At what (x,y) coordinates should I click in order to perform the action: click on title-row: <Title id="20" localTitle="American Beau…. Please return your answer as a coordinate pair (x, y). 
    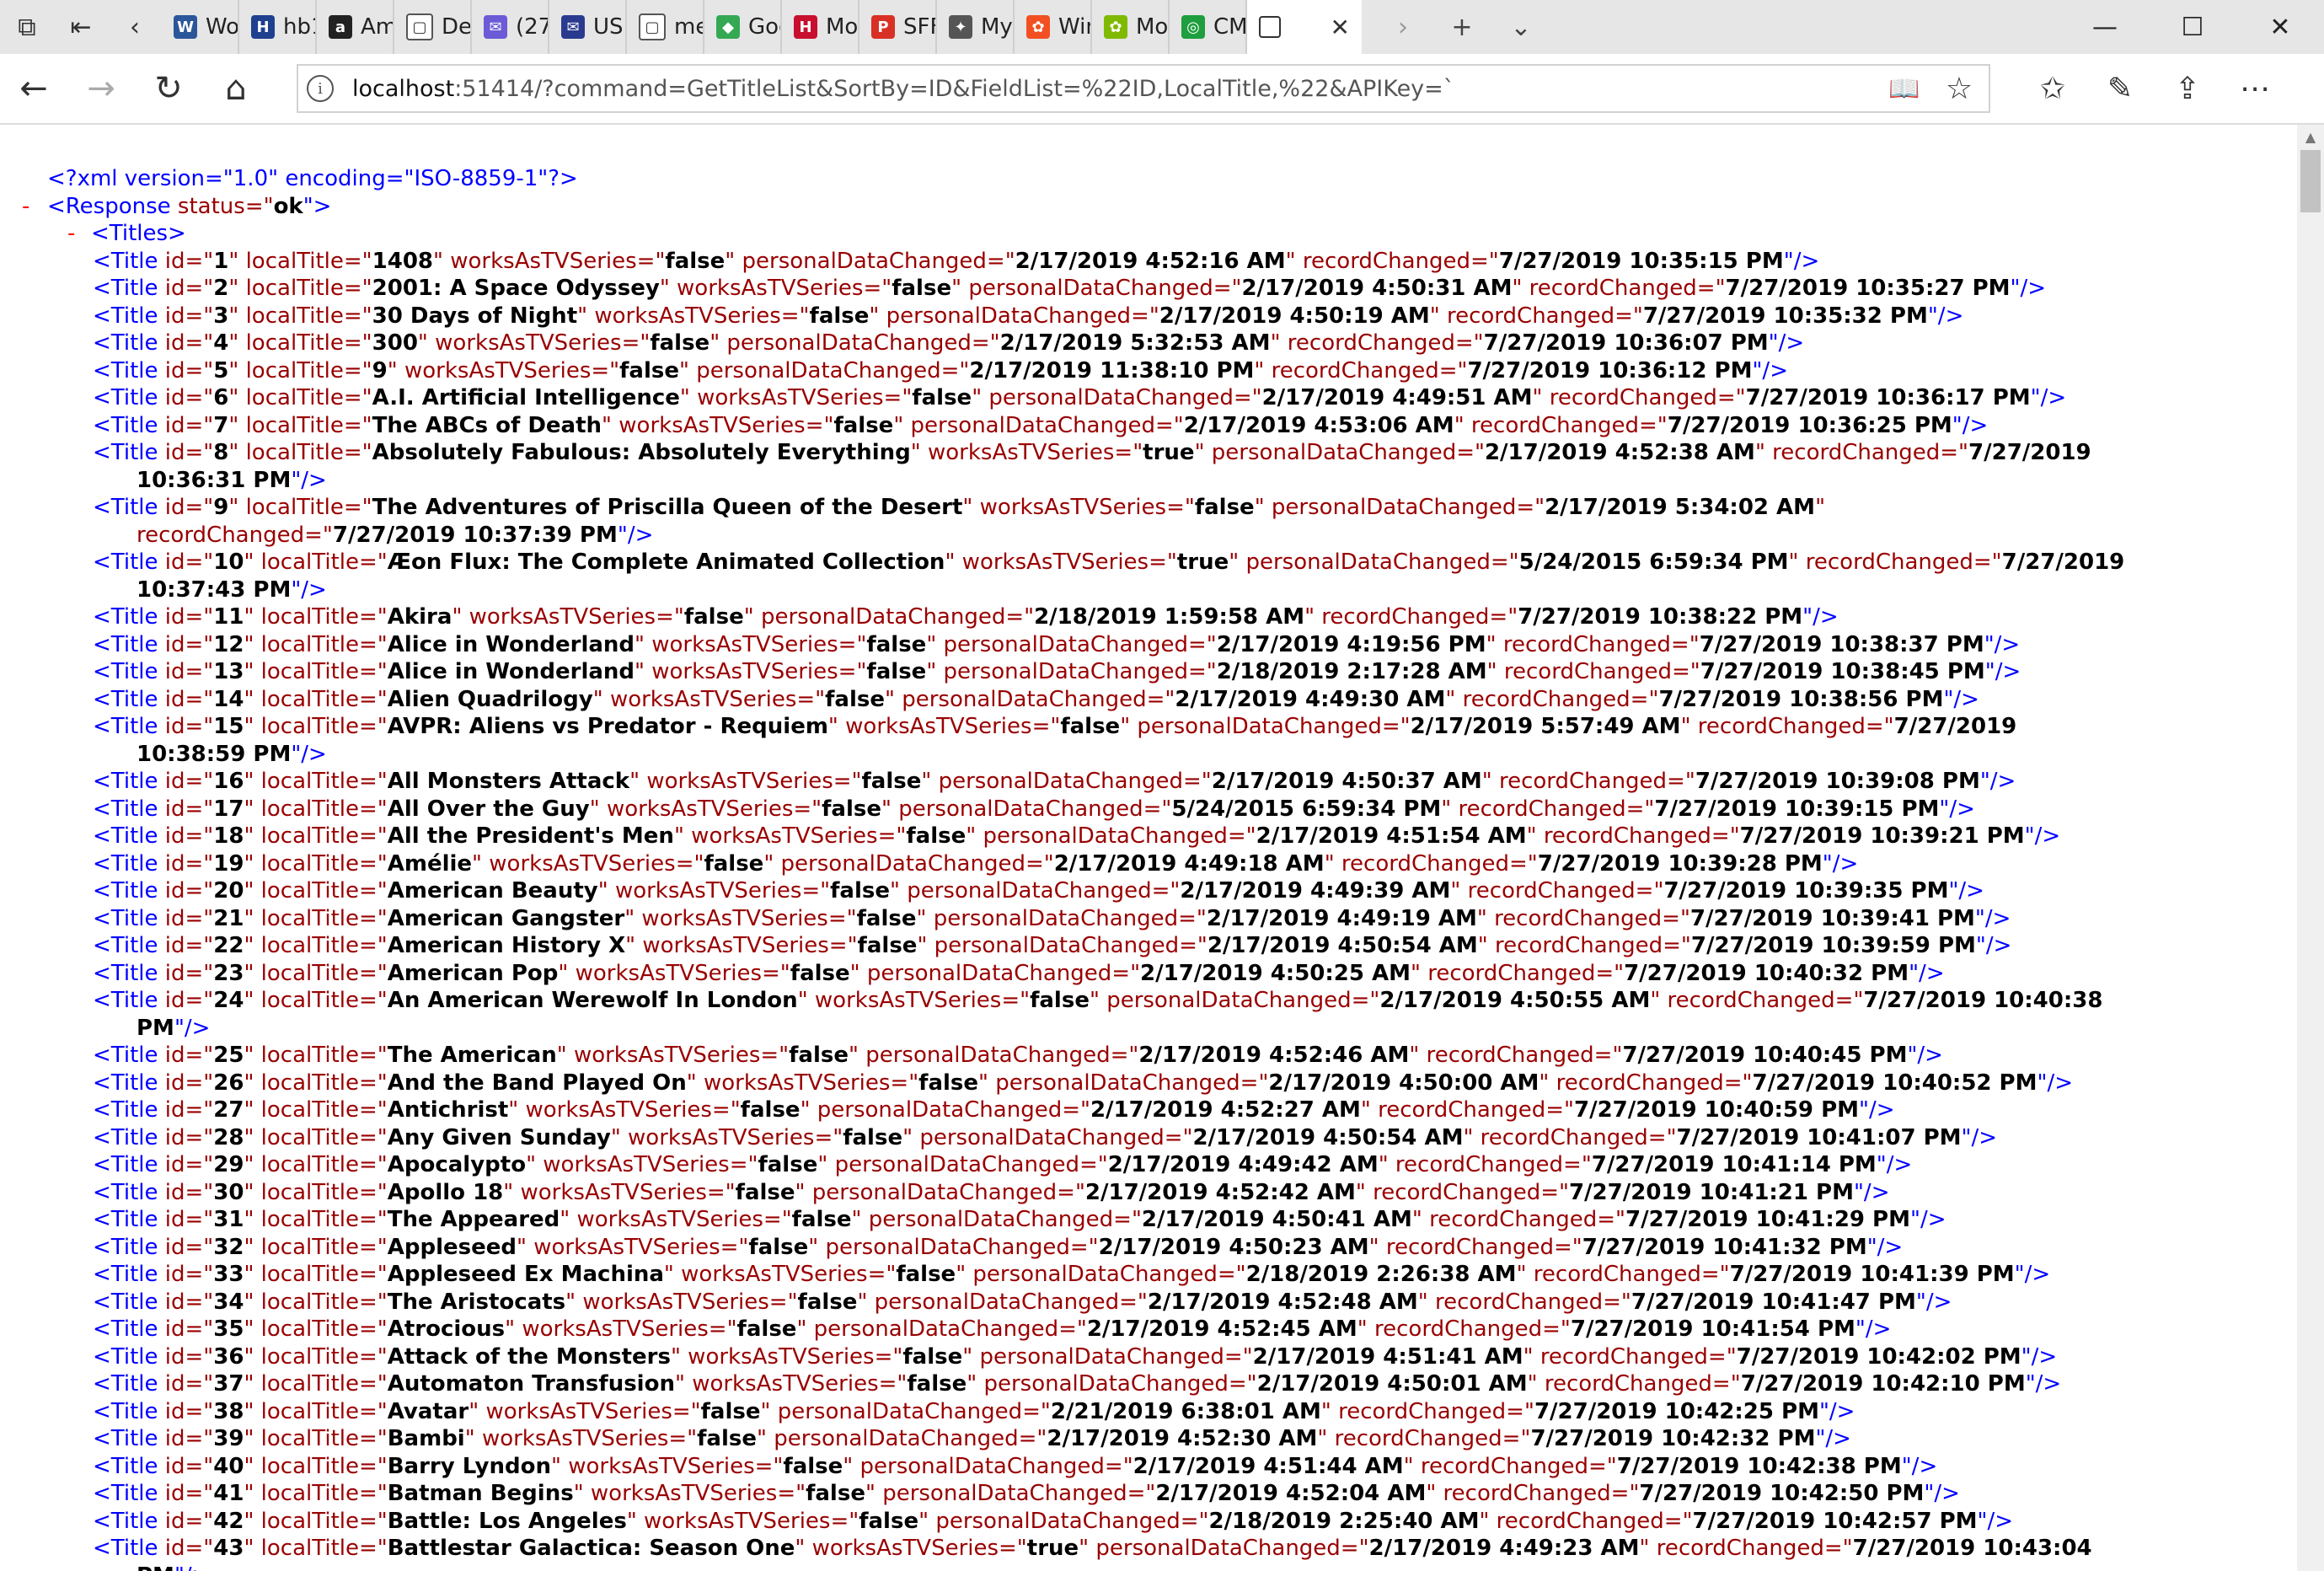
    Looking at the image, I should click on (1064, 891).